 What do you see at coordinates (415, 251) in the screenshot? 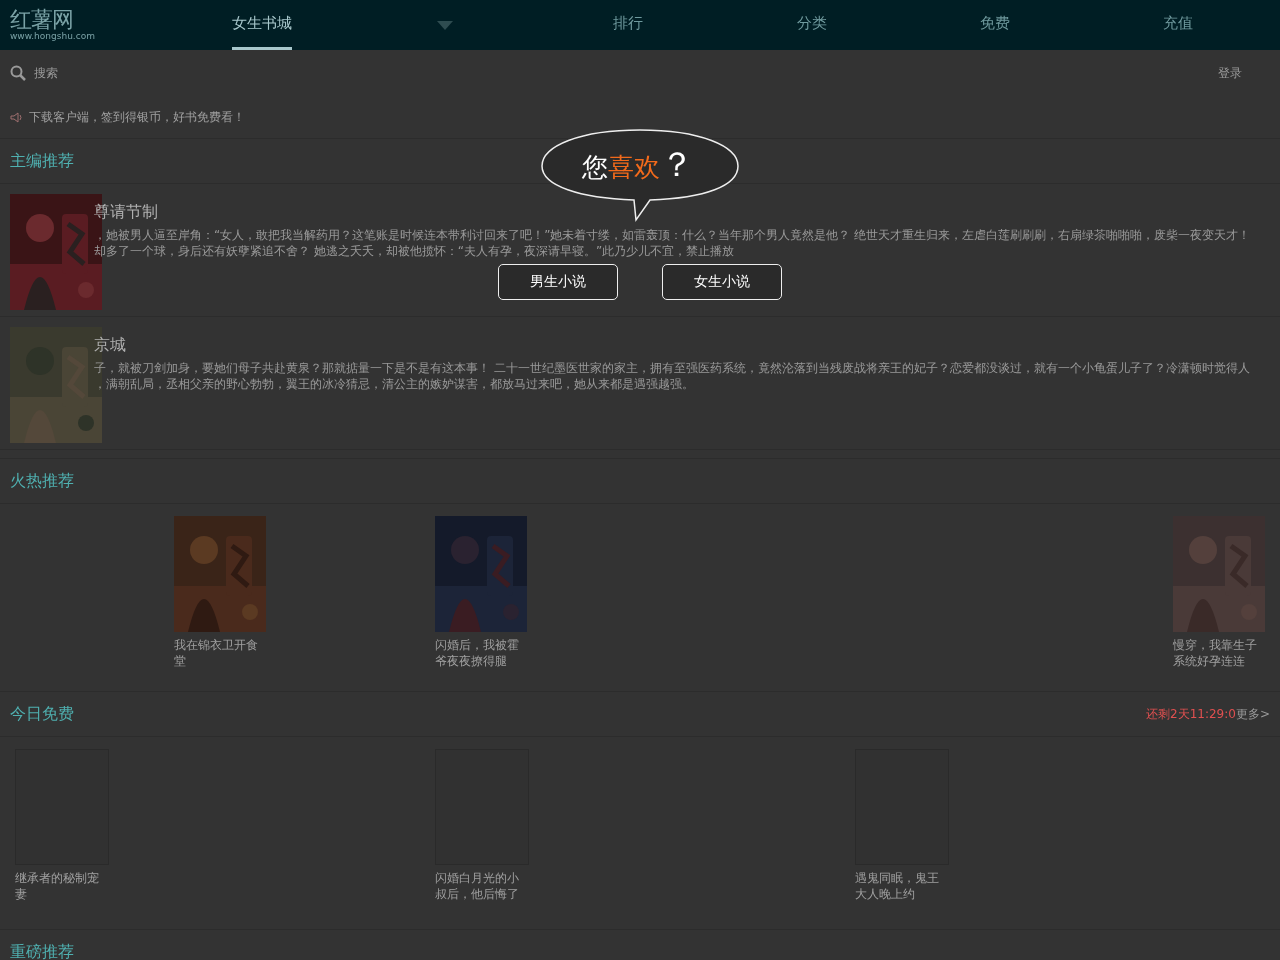
I see `book-description: 却多了一个球，身后还有妖孽紧追不舍？ 她逃之夭夭，却被他揽怀：“夫人有孕，夜深请早寝。”此乃少儿不宜，禁止播放` at bounding box center [415, 251].